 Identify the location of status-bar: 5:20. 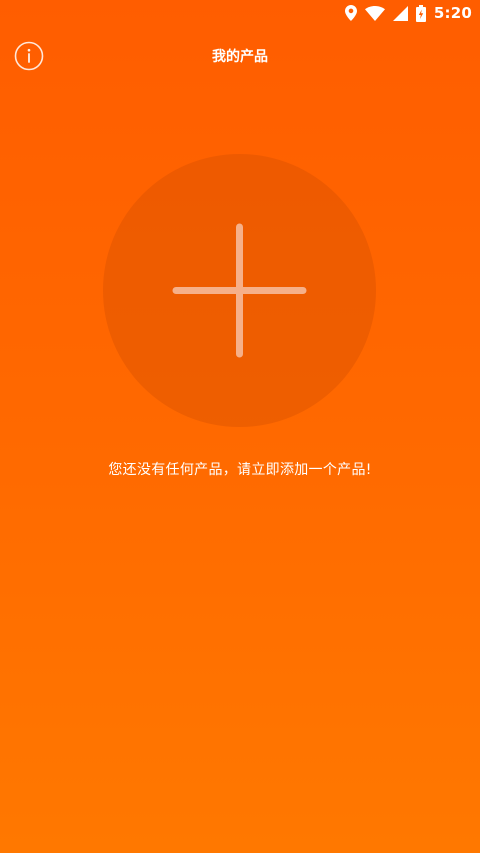
(240, 12).